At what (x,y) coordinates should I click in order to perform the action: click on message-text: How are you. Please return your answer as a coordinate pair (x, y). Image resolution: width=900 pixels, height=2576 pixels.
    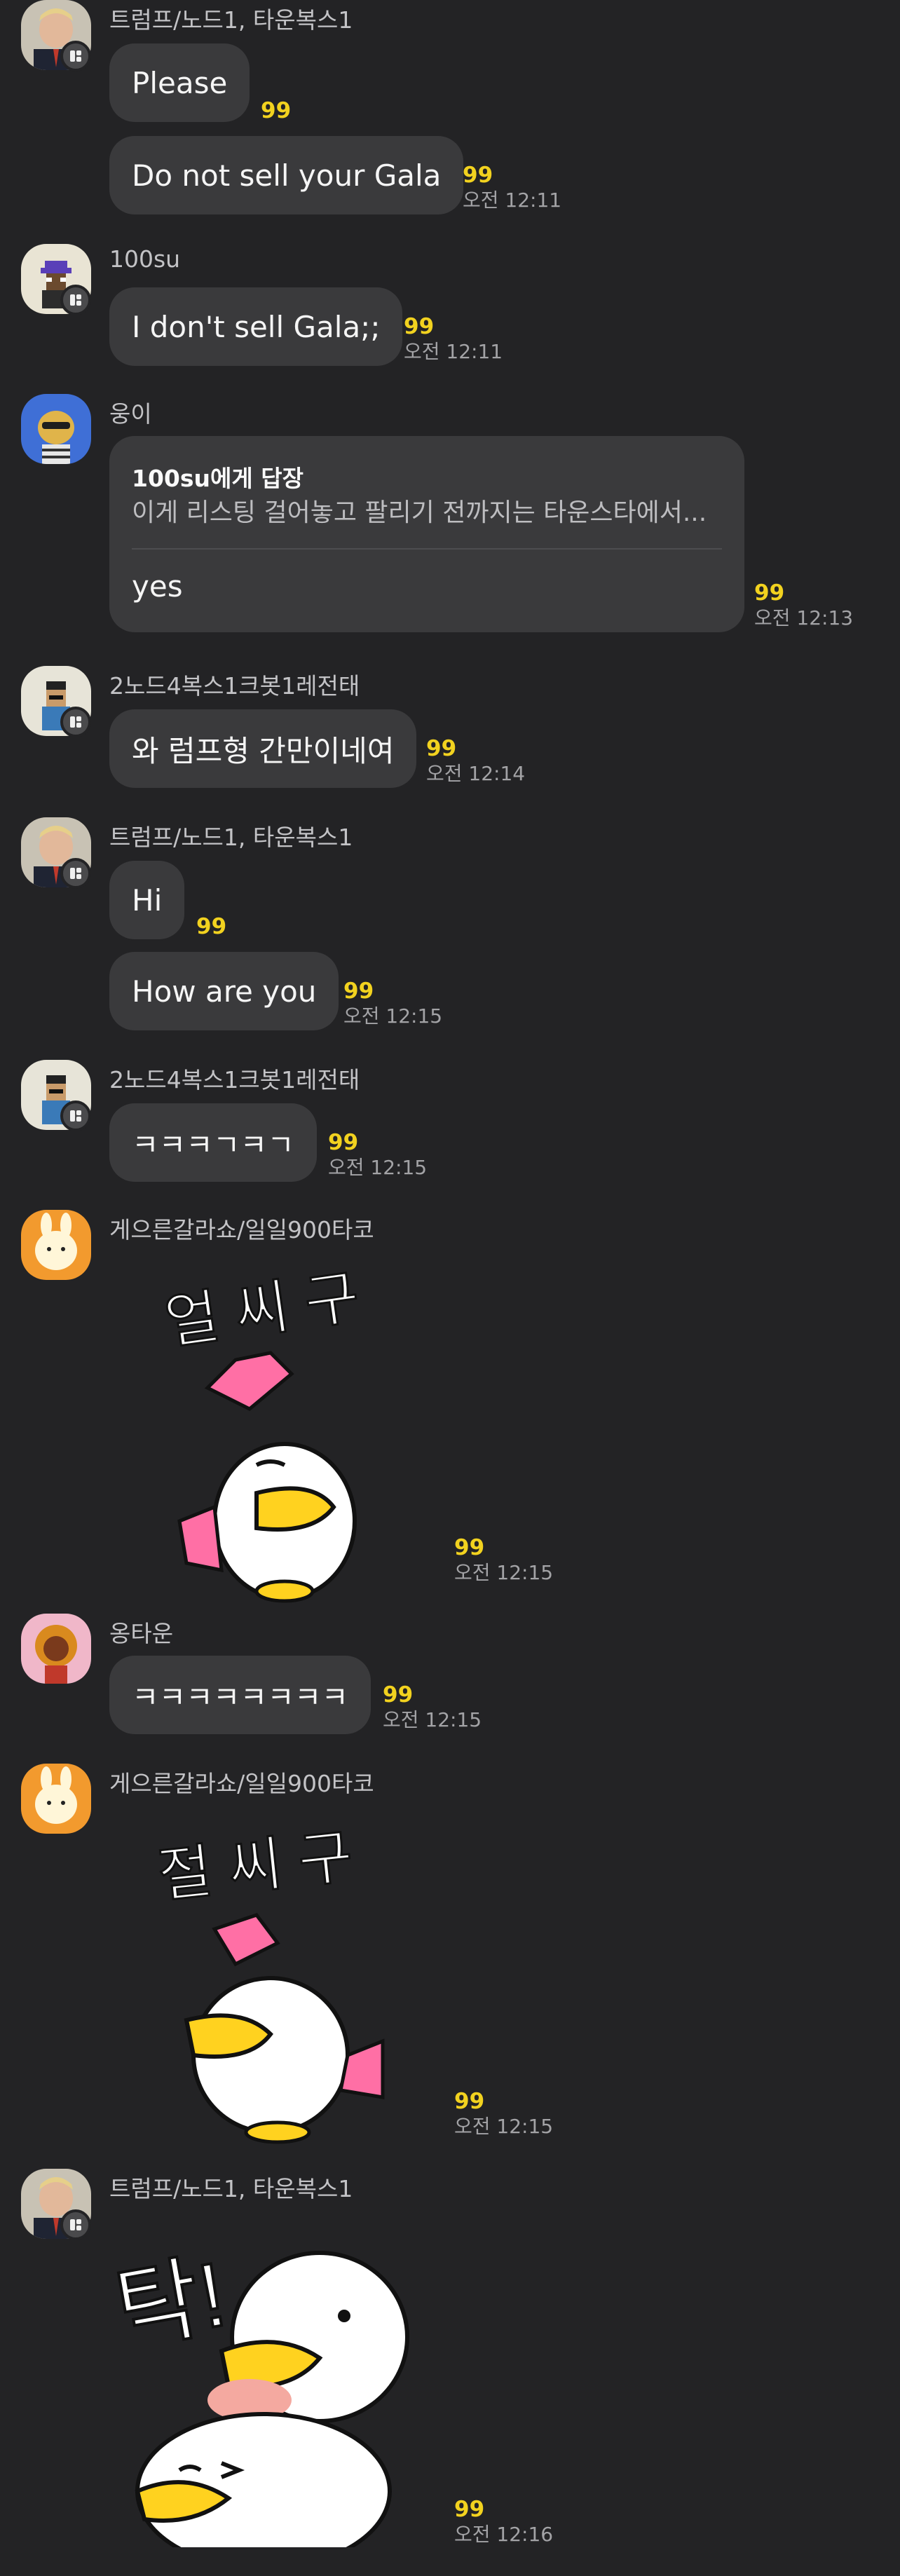
    Looking at the image, I should click on (224, 991).